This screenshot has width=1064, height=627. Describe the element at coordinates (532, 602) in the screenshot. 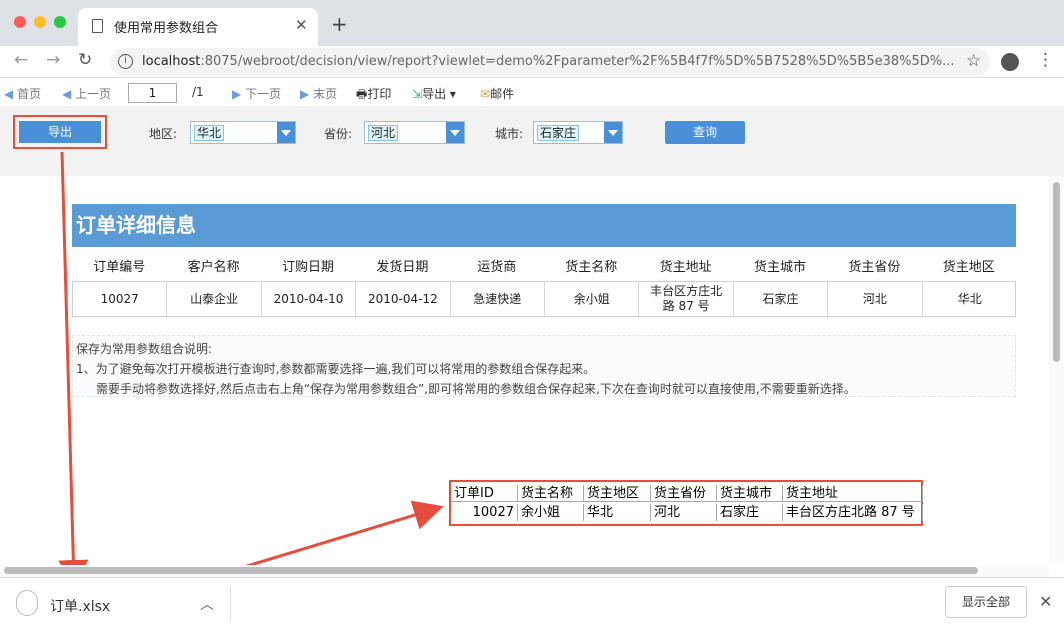

I see `downloads-bar: 订单.xlsx ︿ 显示全部 ✕` at that location.